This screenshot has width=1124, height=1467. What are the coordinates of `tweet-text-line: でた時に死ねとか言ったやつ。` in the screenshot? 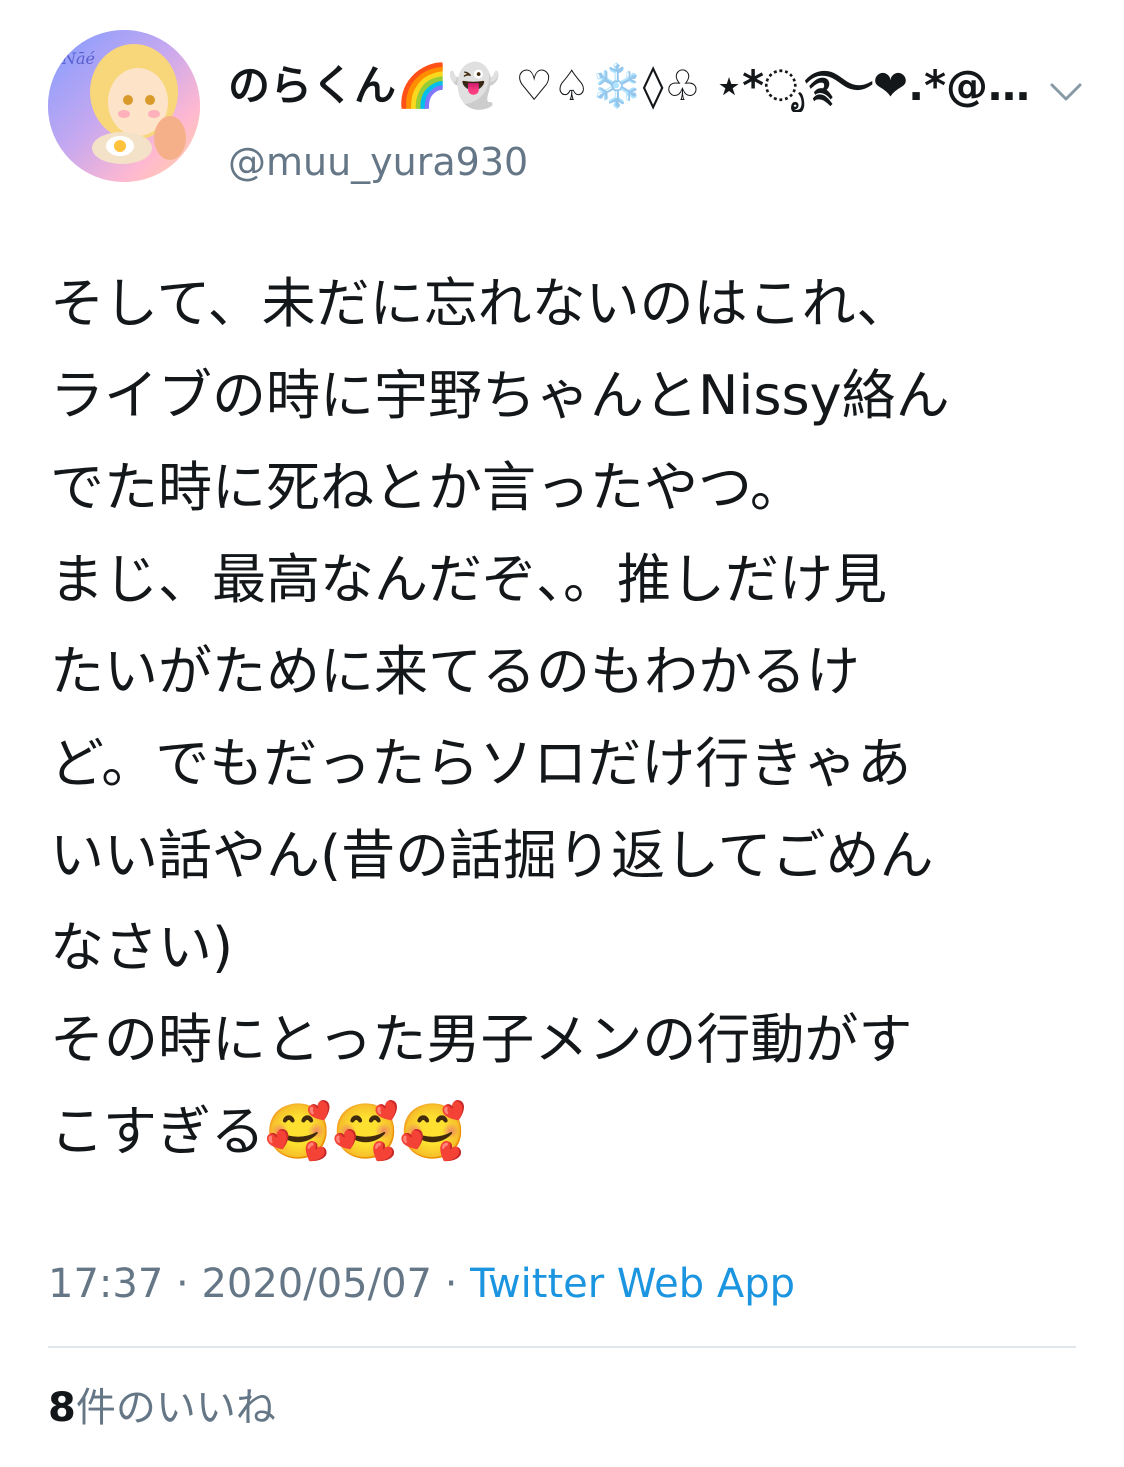 It's located at (427, 487).